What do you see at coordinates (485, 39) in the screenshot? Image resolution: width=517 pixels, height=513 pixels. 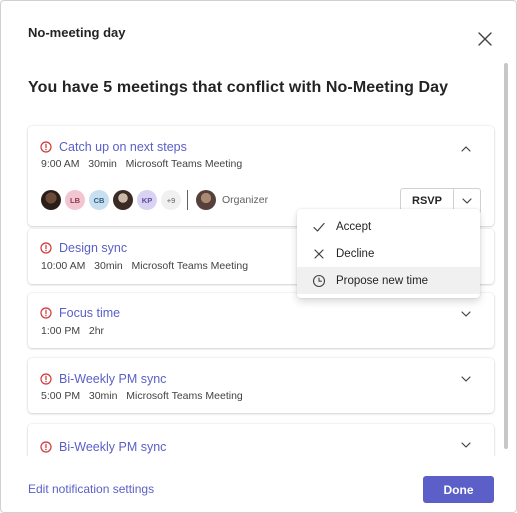 I see `close-icon` at bounding box center [485, 39].